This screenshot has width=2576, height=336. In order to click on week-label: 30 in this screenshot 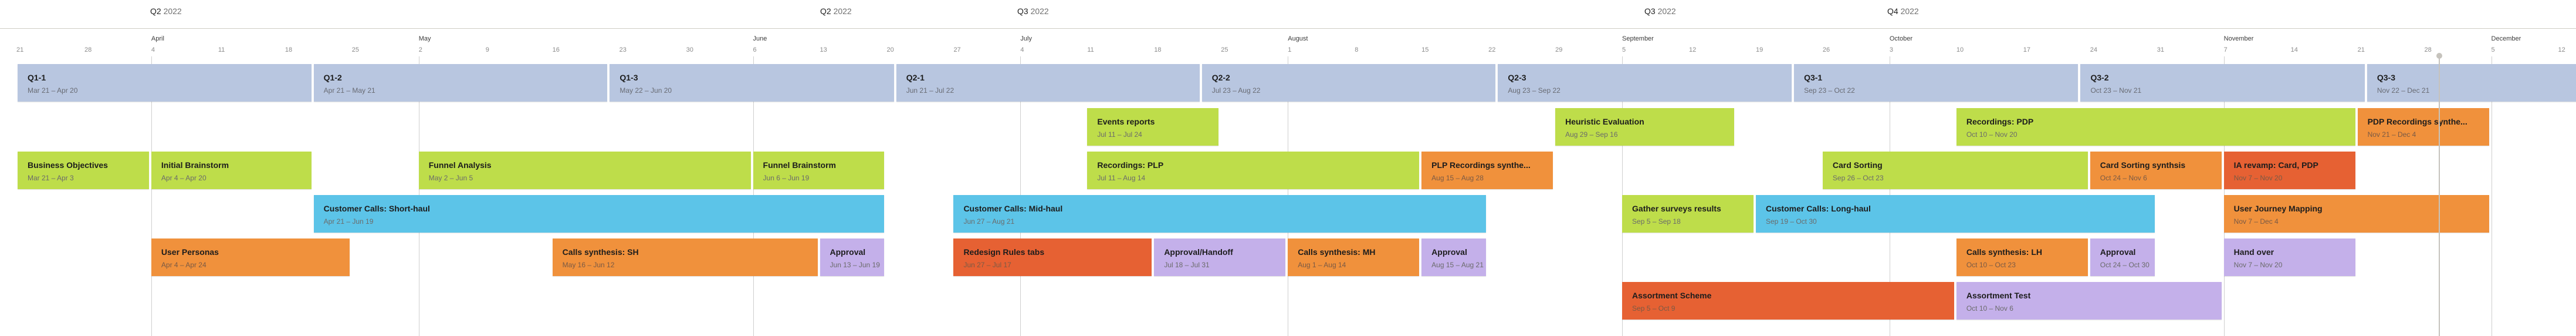, I will do `click(689, 49)`.